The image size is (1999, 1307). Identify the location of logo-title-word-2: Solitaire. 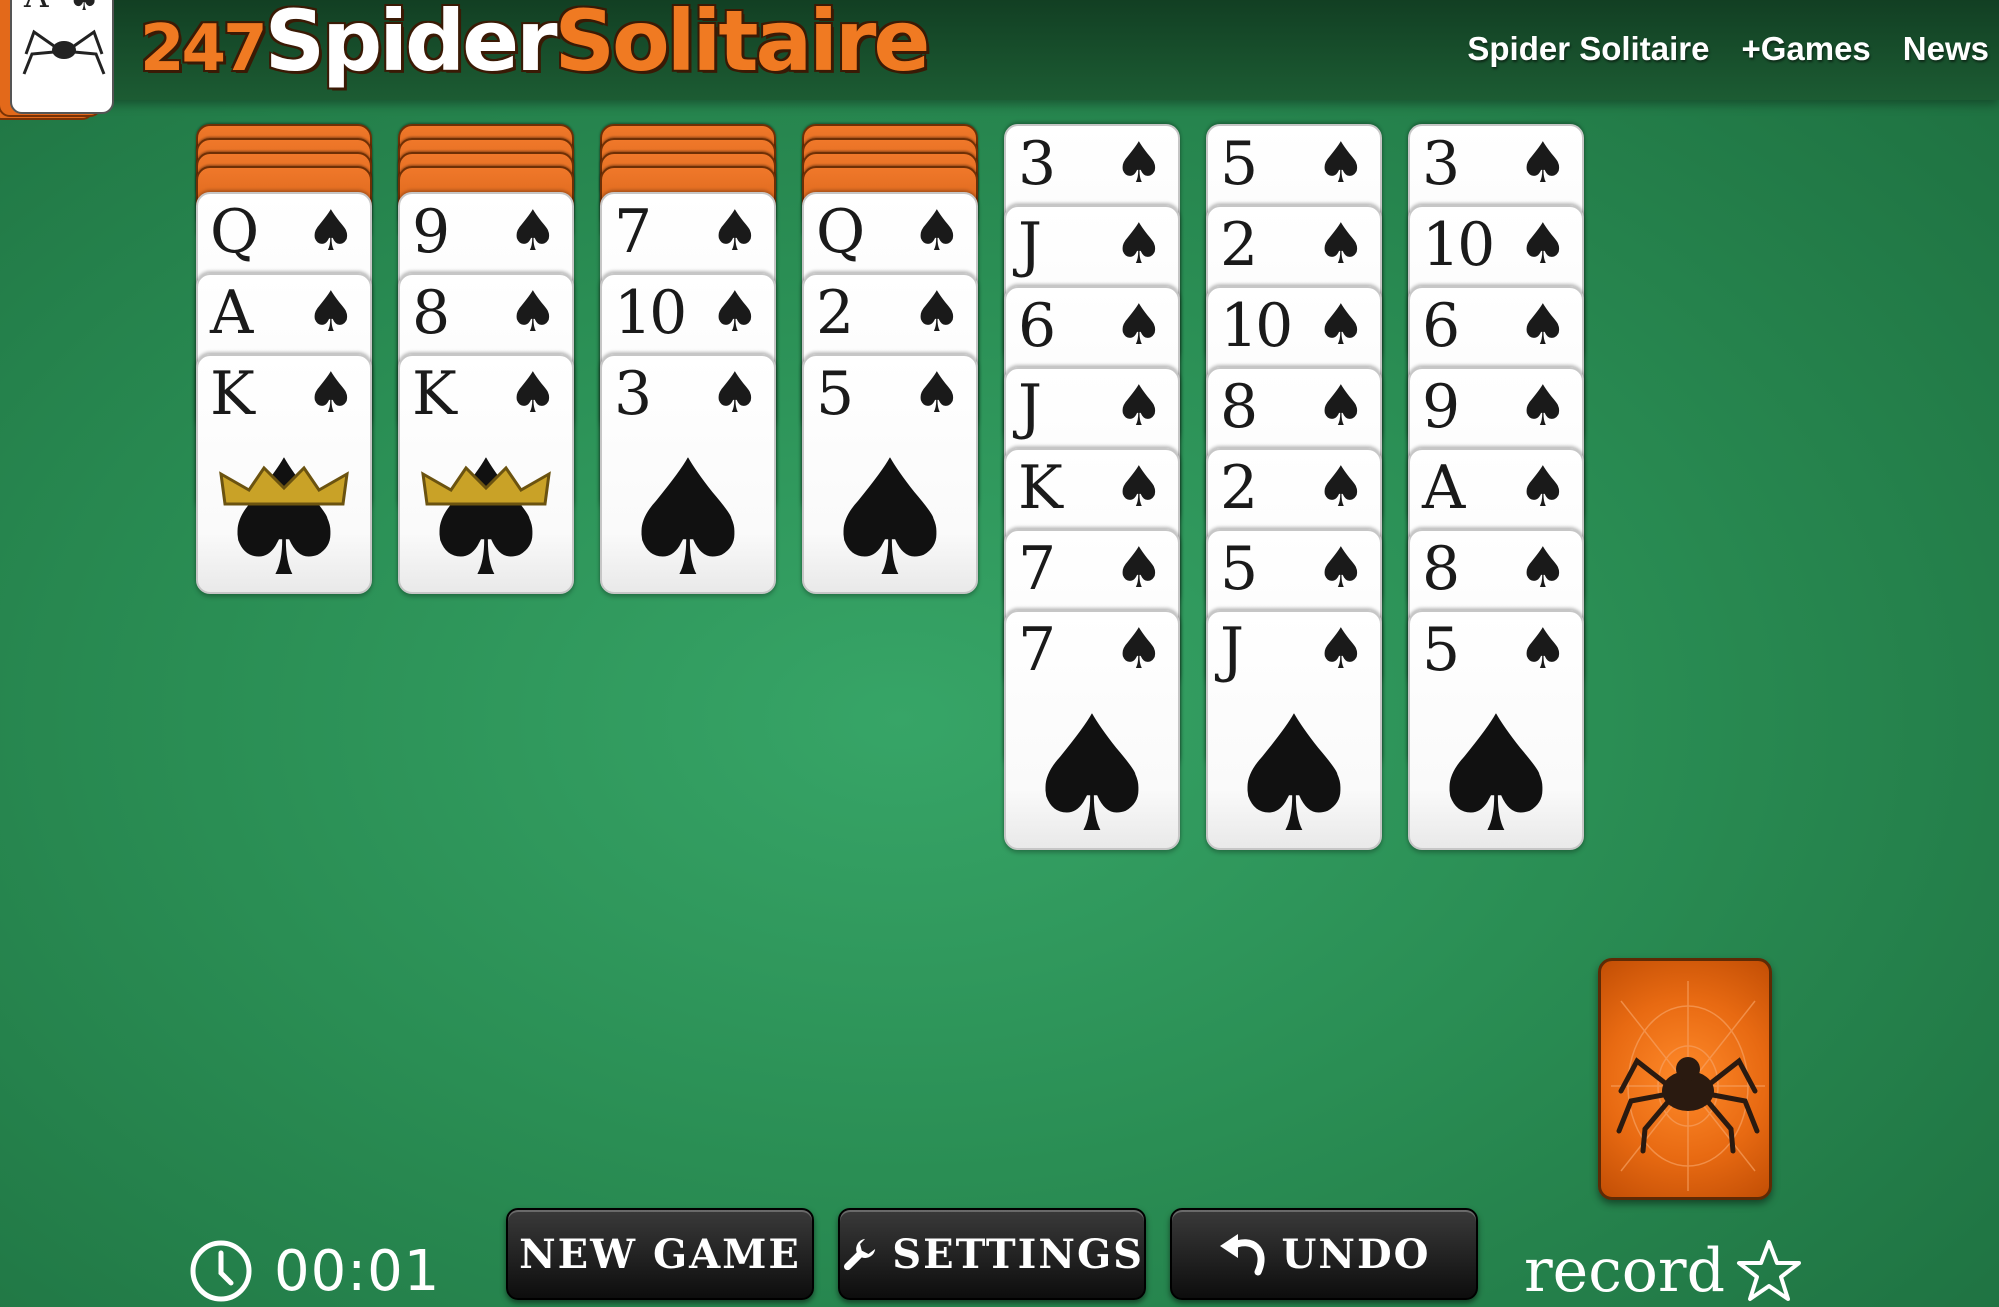
(742, 45).